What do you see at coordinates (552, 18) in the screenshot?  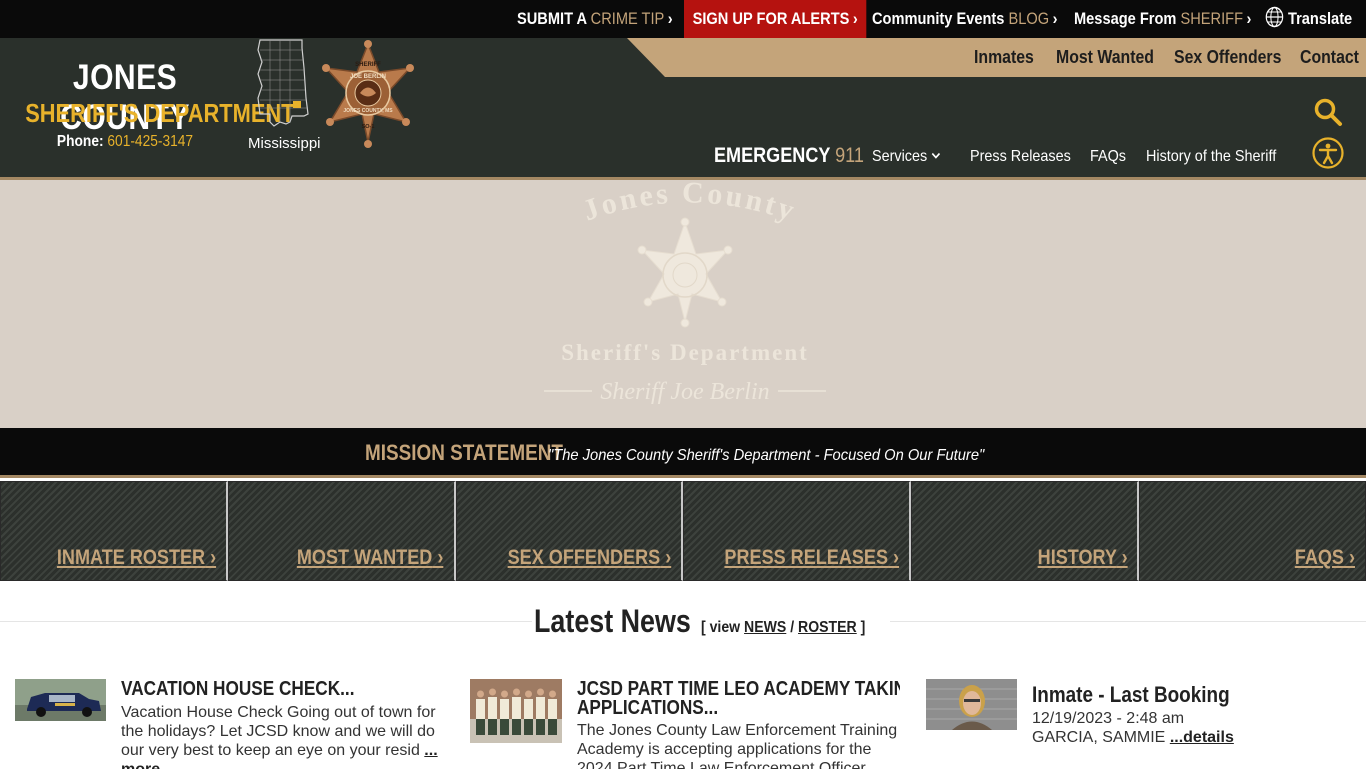 I see `crime-tip-lead: SUBMIT A` at bounding box center [552, 18].